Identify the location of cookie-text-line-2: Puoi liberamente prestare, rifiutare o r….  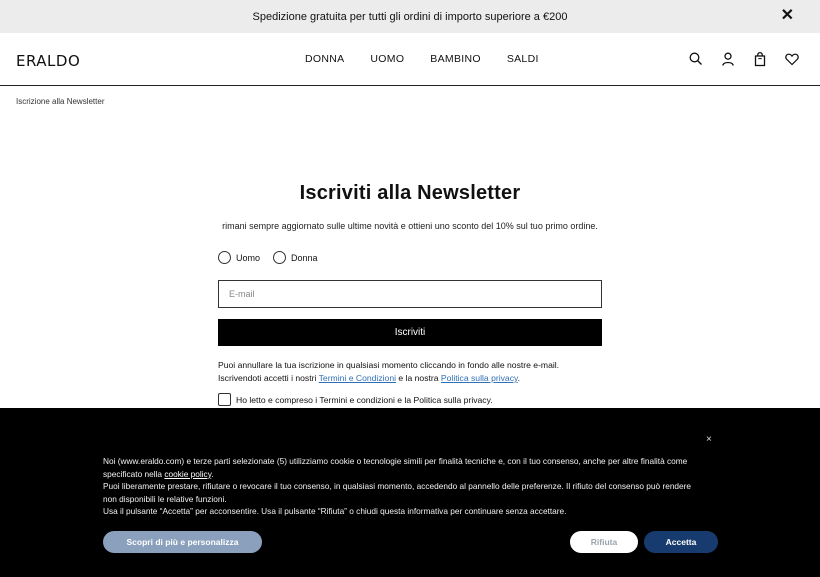
(397, 492).